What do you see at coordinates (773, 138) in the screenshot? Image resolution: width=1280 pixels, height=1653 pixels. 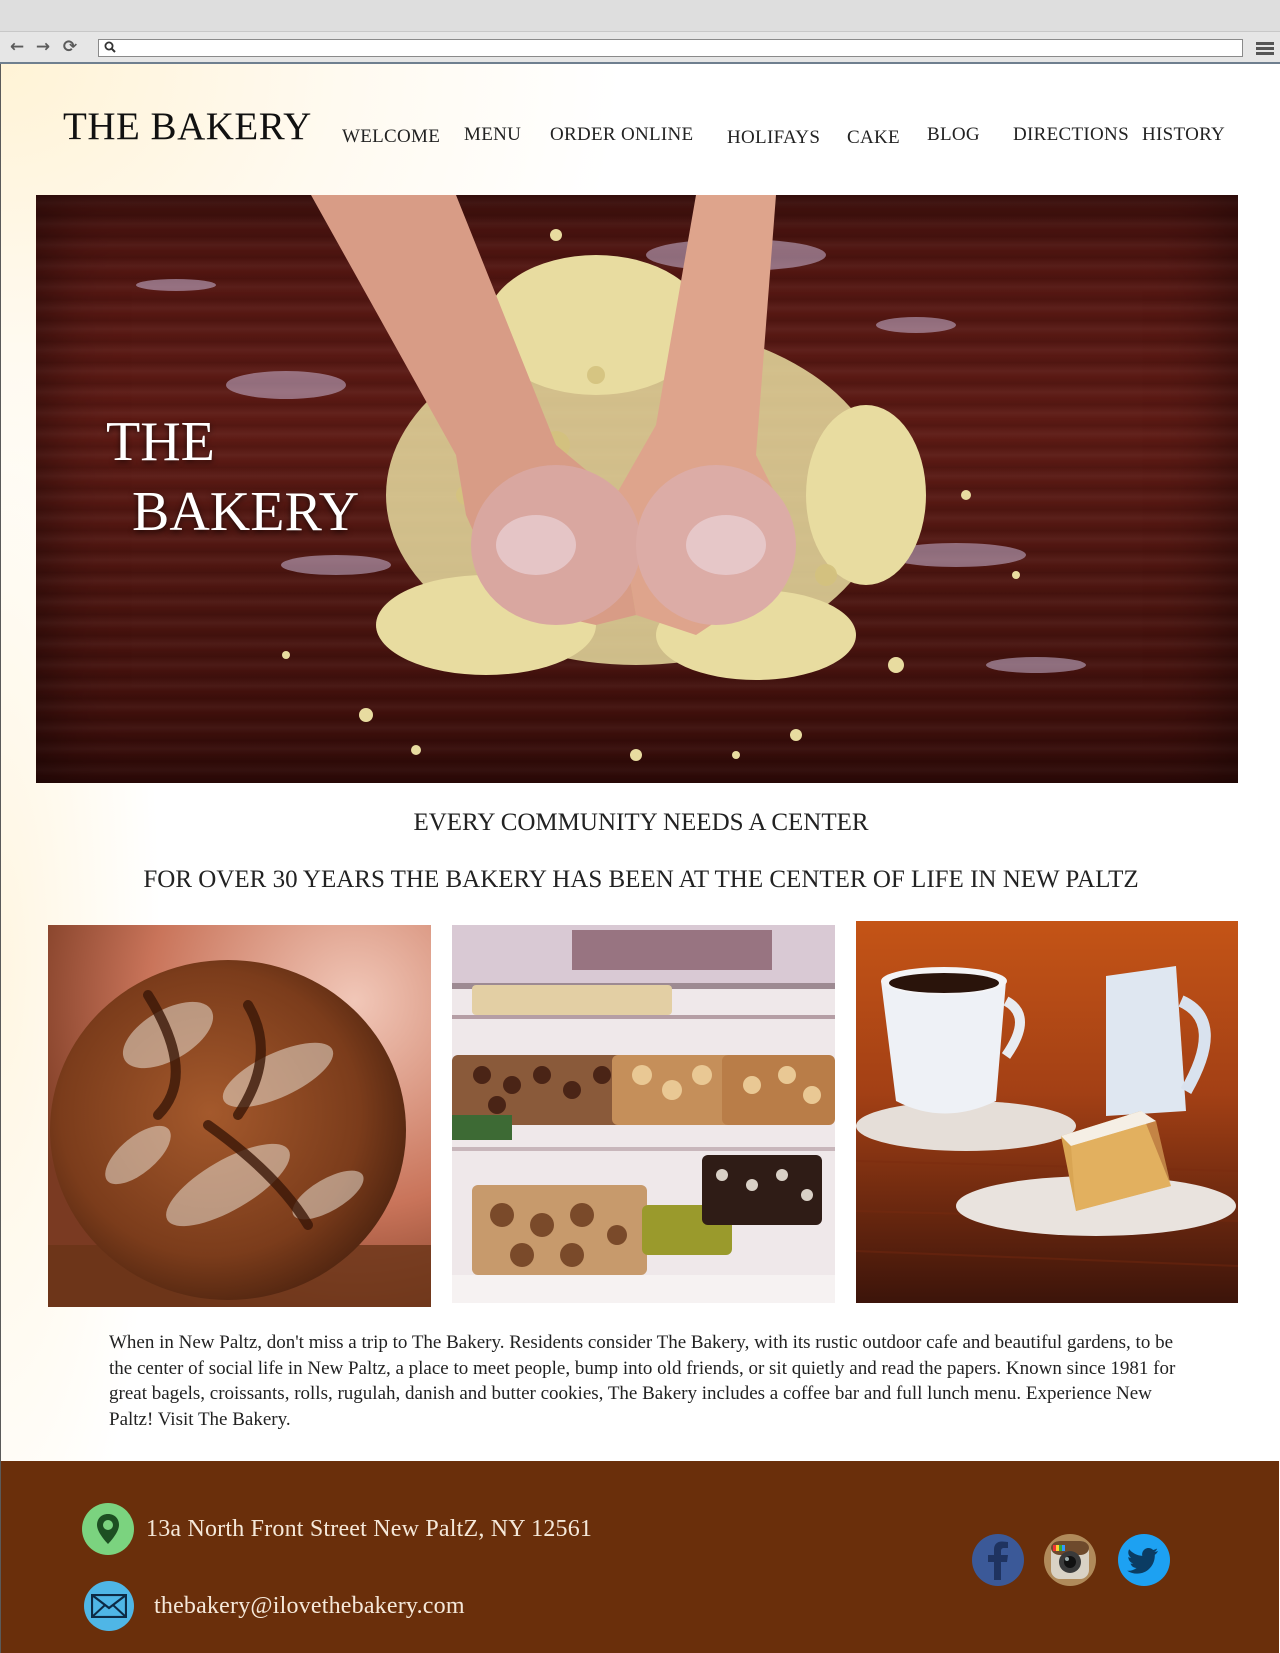 I see `nav-holifays: HOLIFAYS` at bounding box center [773, 138].